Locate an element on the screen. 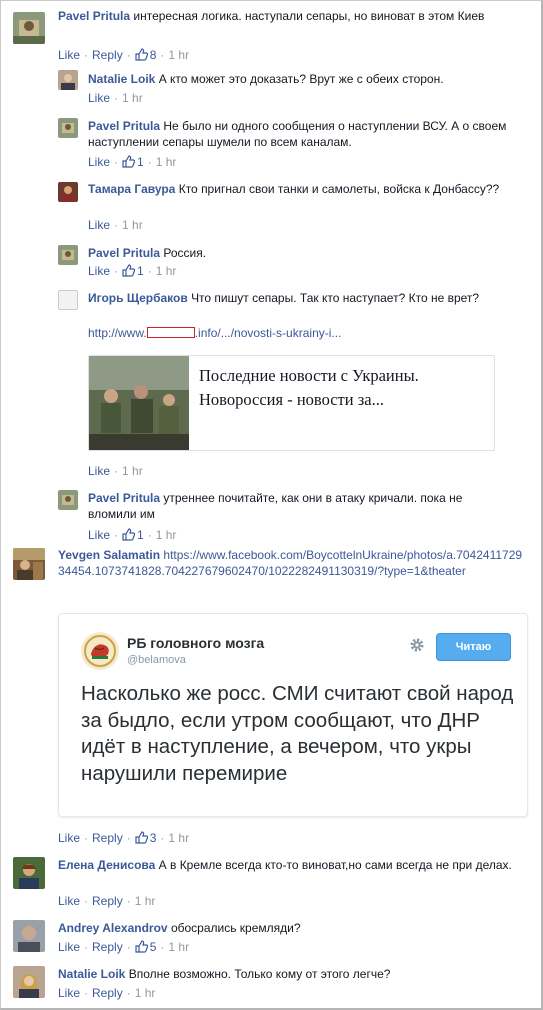  comment-author: Yevgen Salamatin is located at coordinates (109, 555).